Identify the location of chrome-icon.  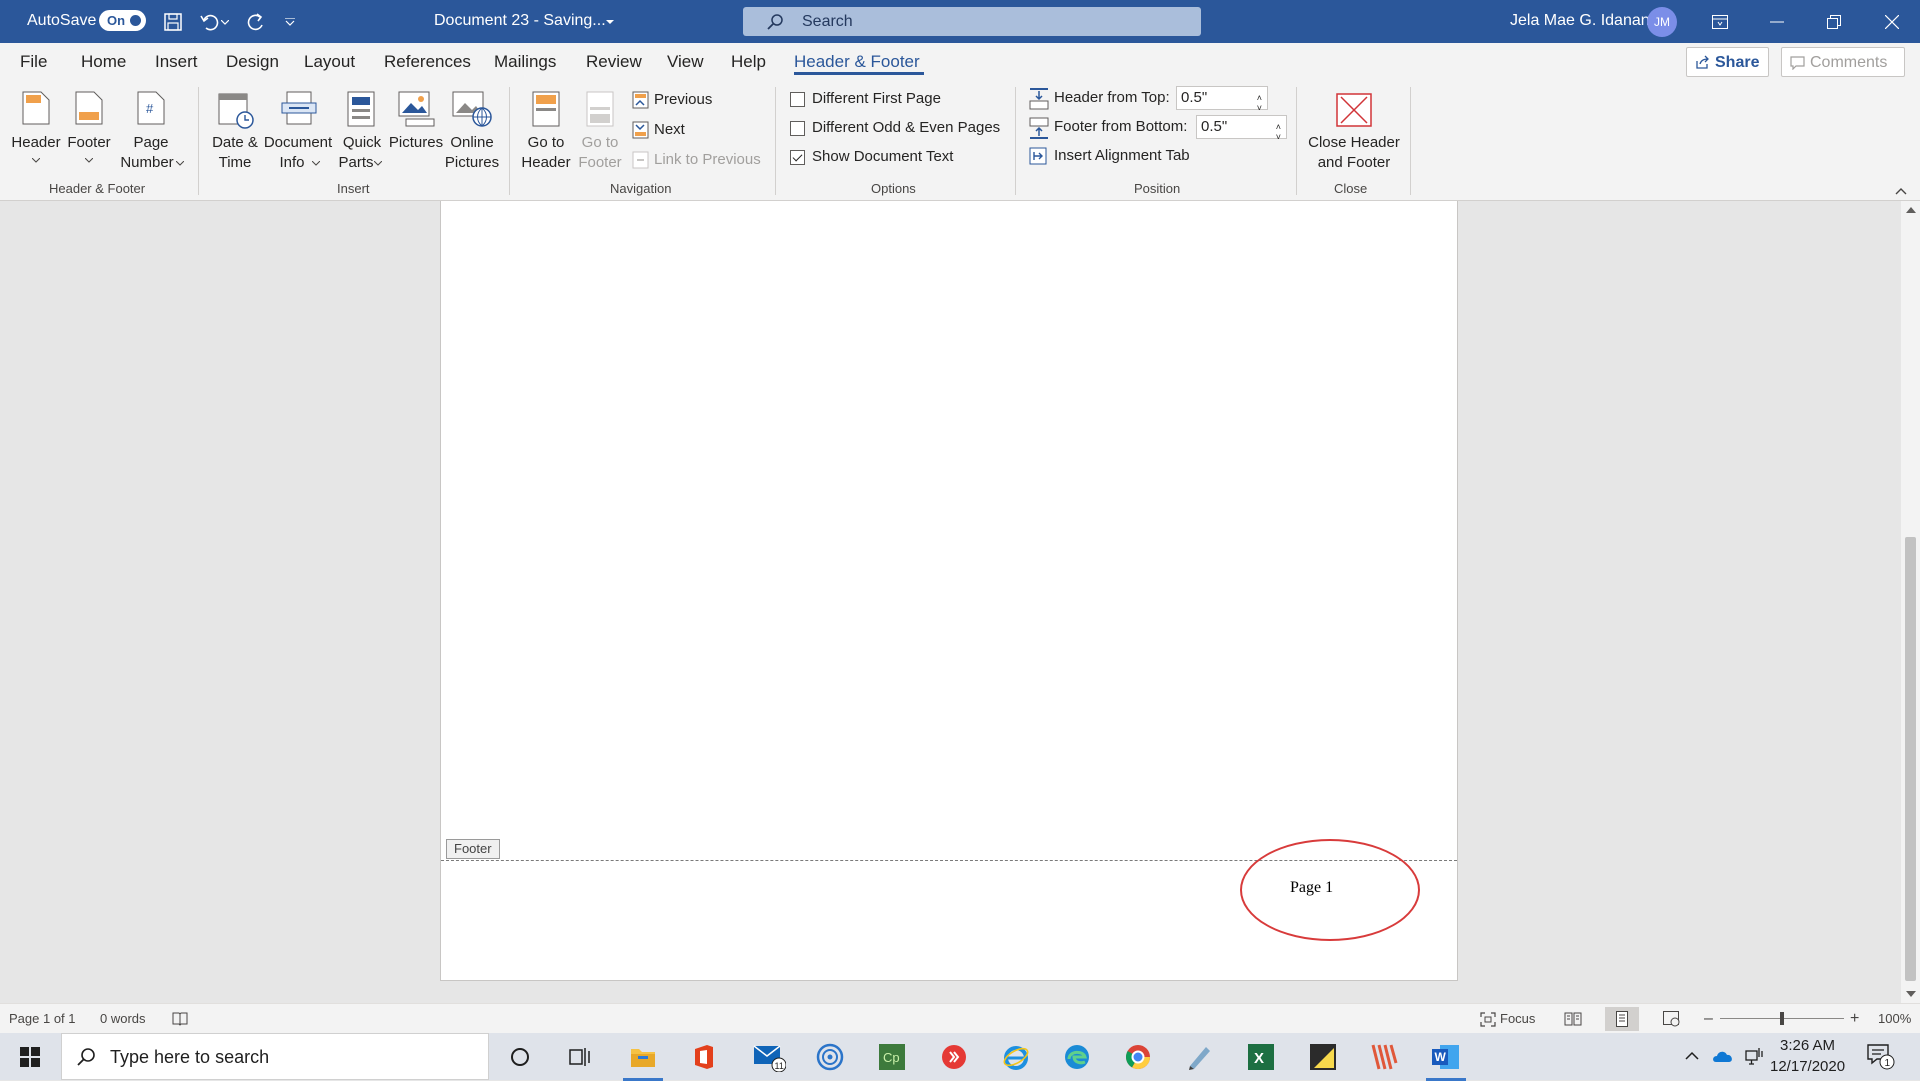
(1138, 1057).